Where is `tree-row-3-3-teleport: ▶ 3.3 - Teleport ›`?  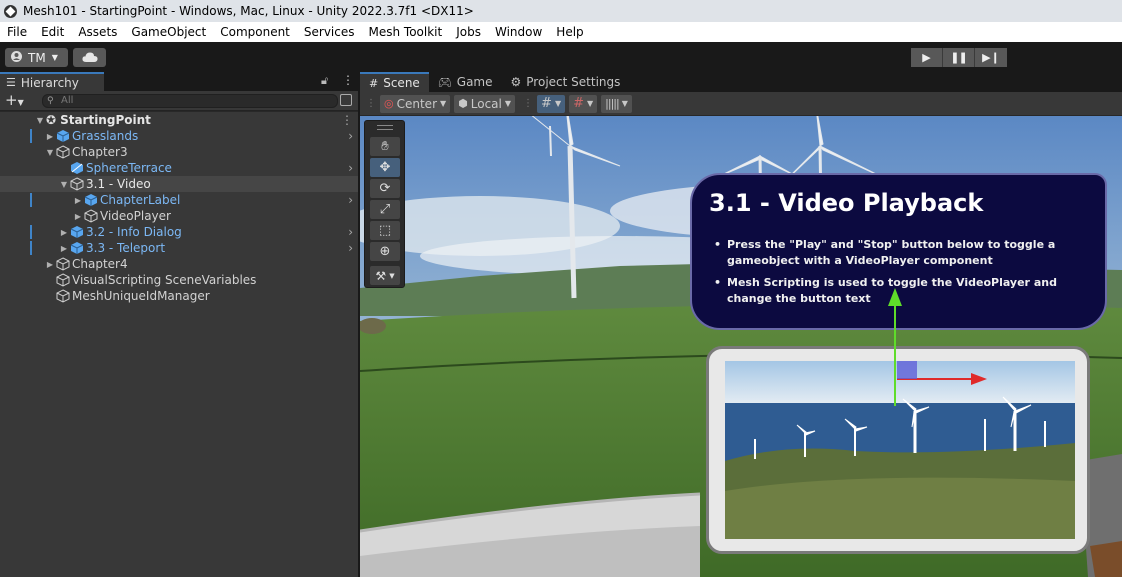 tree-row-3-3-teleport: ▶ 3.3 - Teleport › is located at coordinates (179, 248).